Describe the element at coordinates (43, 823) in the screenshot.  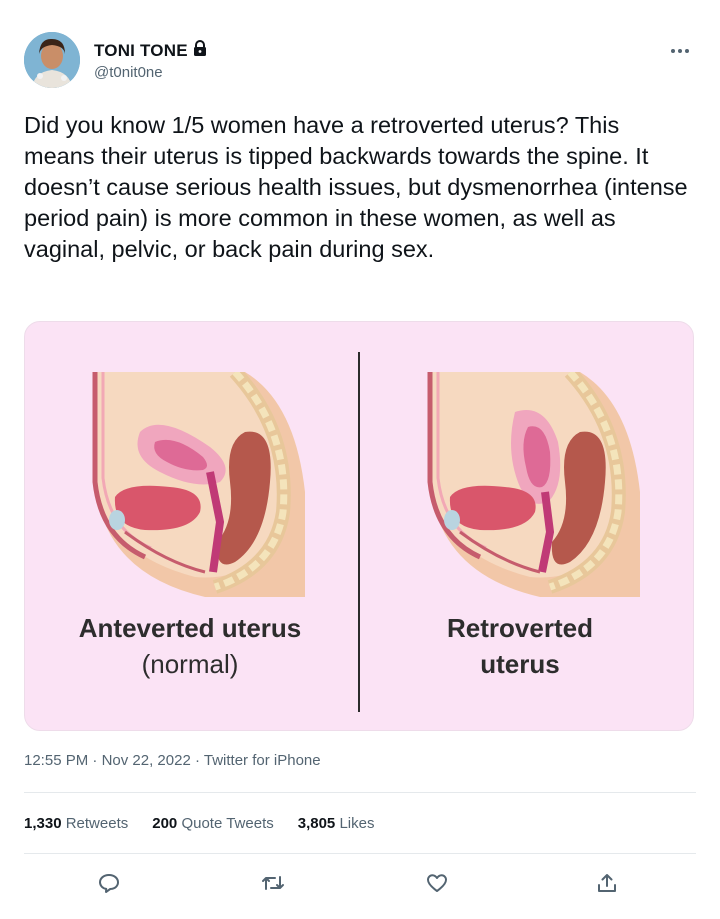
I see `retweets-count: 1,330` at that location.